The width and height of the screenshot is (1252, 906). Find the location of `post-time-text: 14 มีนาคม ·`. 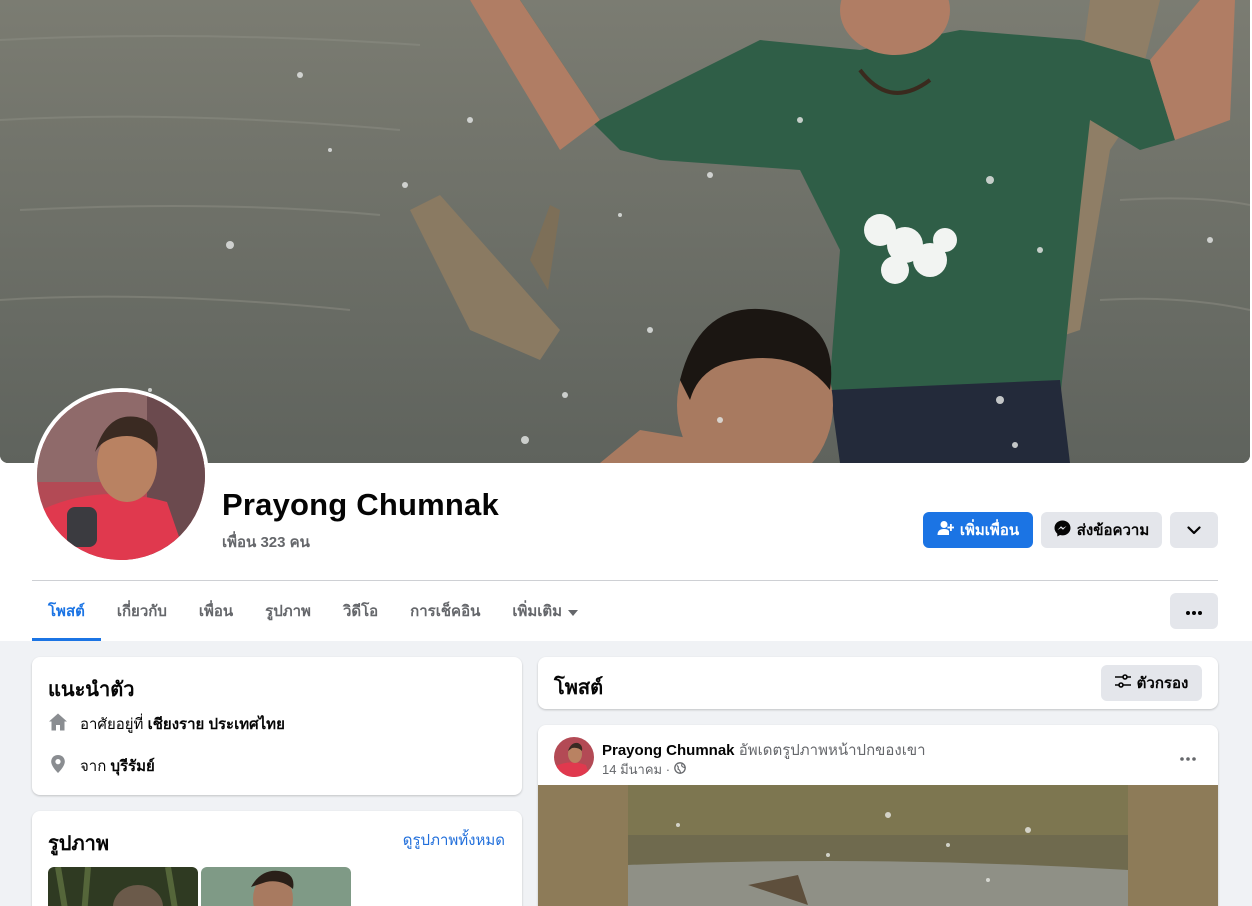

post-time-text: 14 มีนาคม · is located at coordinates (636, 769).